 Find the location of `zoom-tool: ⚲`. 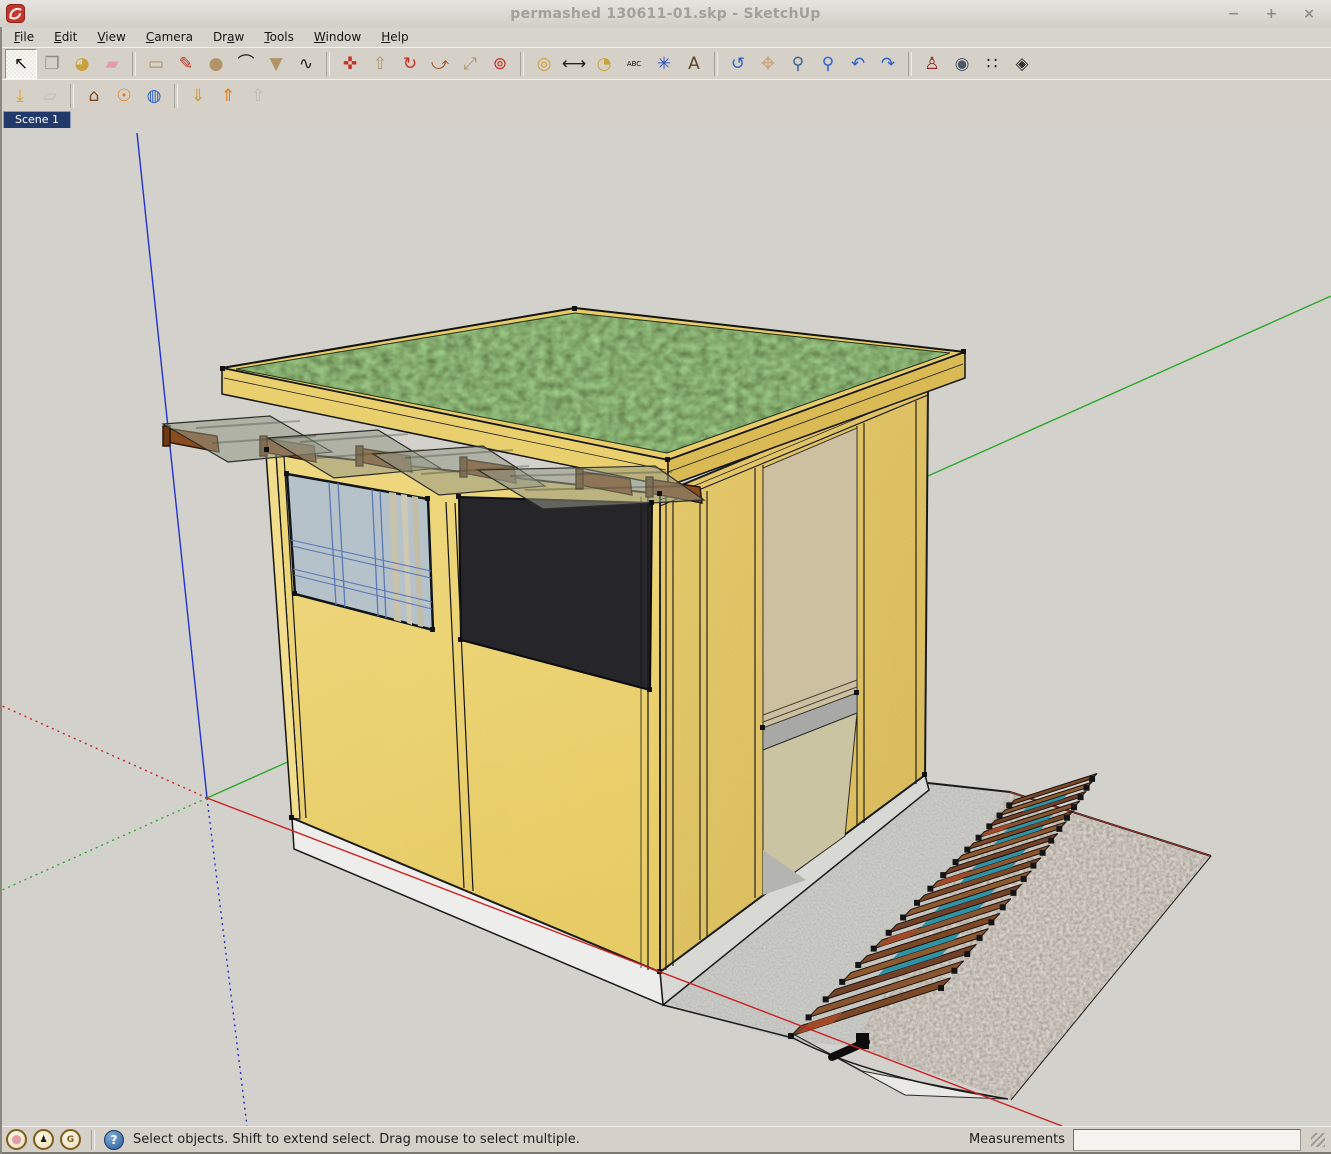

zoom-tool: ⚲ is located at coordinates (798, 64).